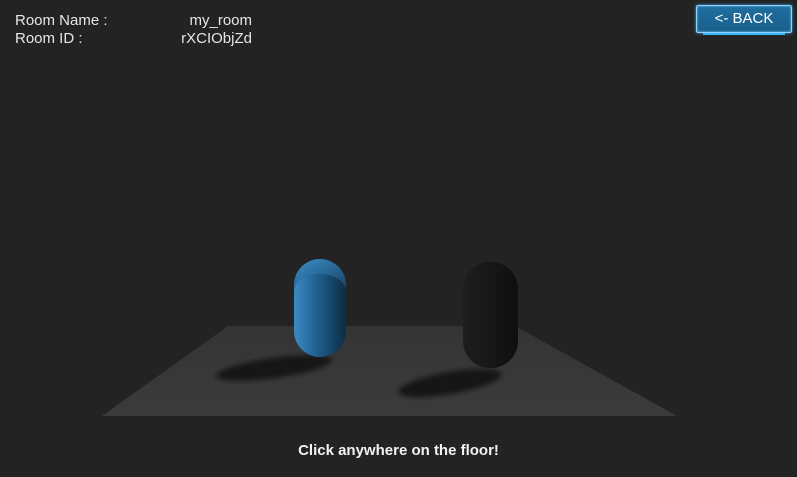  I want to click on blue-player-capsule, so click(320, 308).